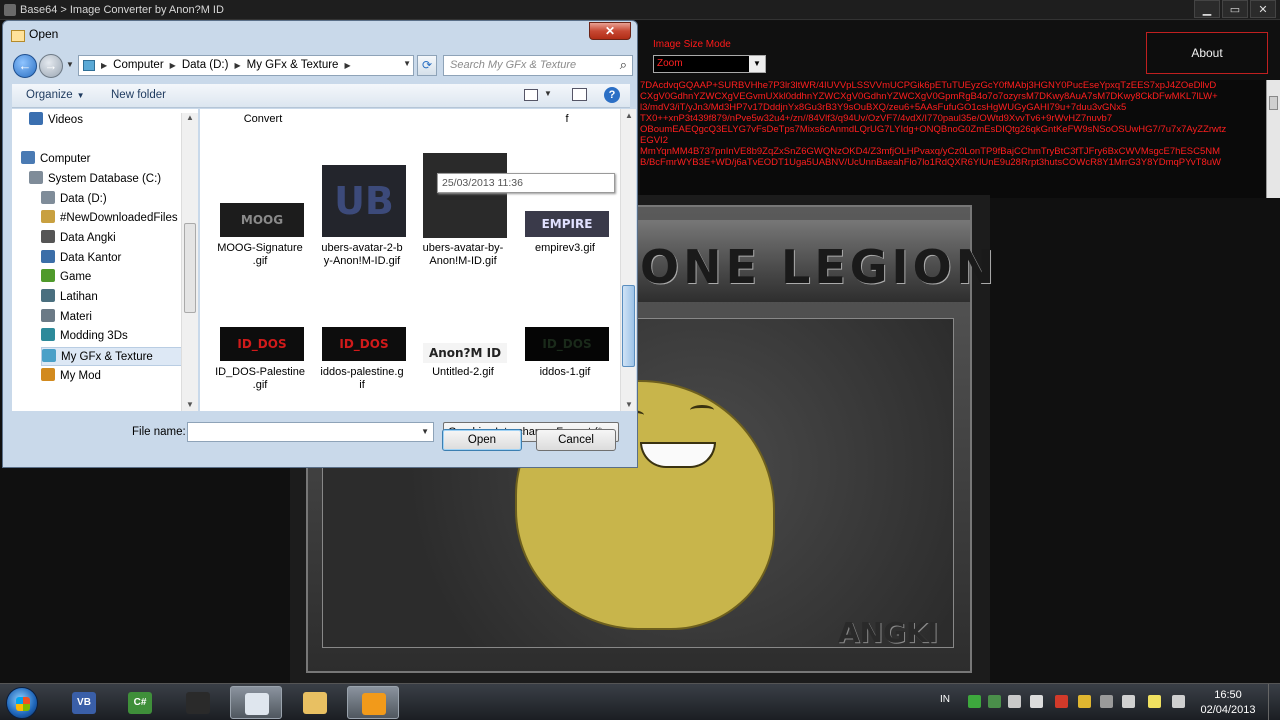  What do you see at coordinates (65, 120) in the screenshot?
I see `nav-item-label: Videos` at bounding box center [65, 120].